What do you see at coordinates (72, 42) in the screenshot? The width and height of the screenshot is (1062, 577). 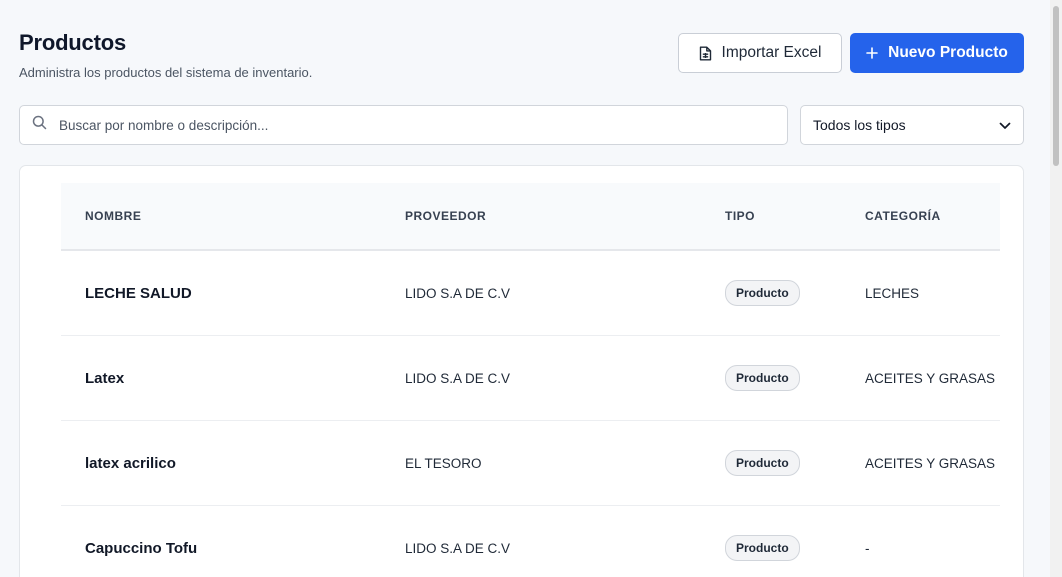 I see `page-title: Productos` at bounding box center [72, 42].